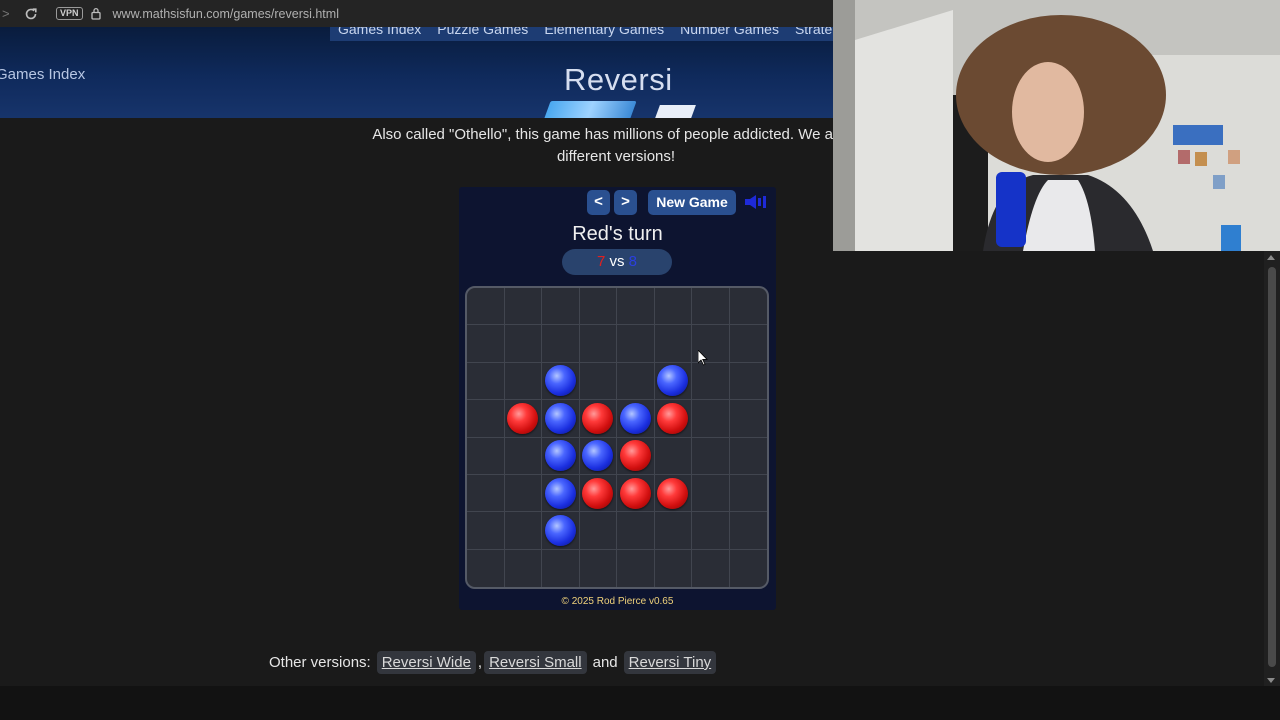  What do you see at coordinates (756, 202) in the screenshot?
I see `speaker-icon` at bounding box center [756, 202].